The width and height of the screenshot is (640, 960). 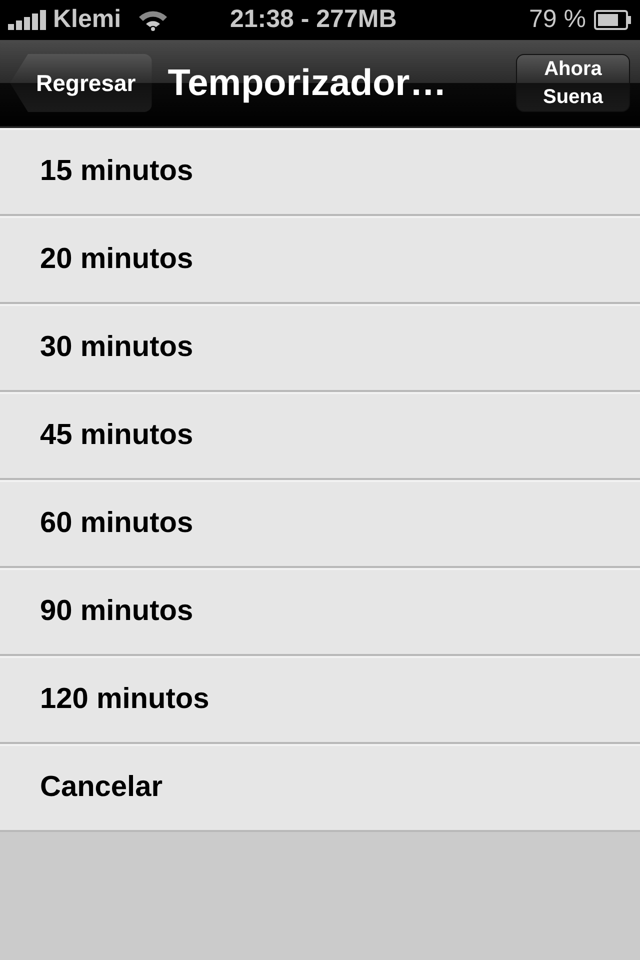 What do you see at coordinates (27, 20) in the screenshot?
I see `signal-icon` at bounding box center [27, 20].